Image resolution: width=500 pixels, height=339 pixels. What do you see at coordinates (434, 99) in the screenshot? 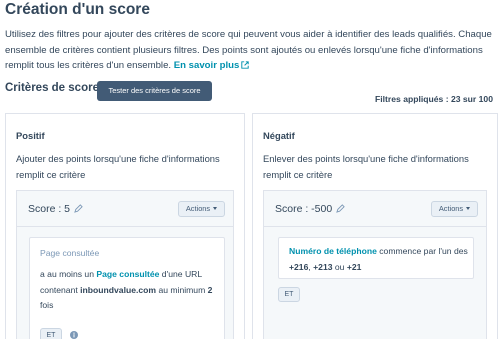
I see `filters-applied-count: Filtres appliqués : 23 sur 100` at bounding box center [434, 99].